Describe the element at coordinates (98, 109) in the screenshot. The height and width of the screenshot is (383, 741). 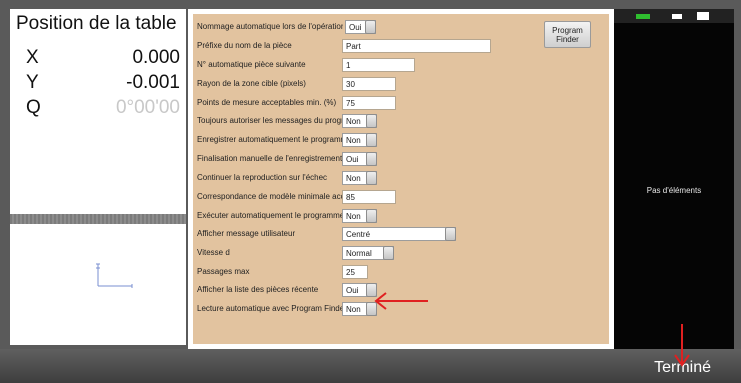
I see `dro-row-q: Q 0°00'00` at that location.